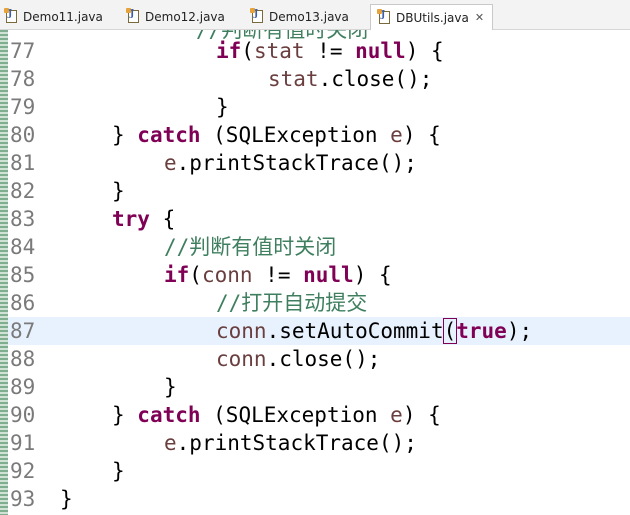  What do you see at coordinates (23, 443) in the screenshot?
I see `line-number: 91` at bounding box center [23, 443].